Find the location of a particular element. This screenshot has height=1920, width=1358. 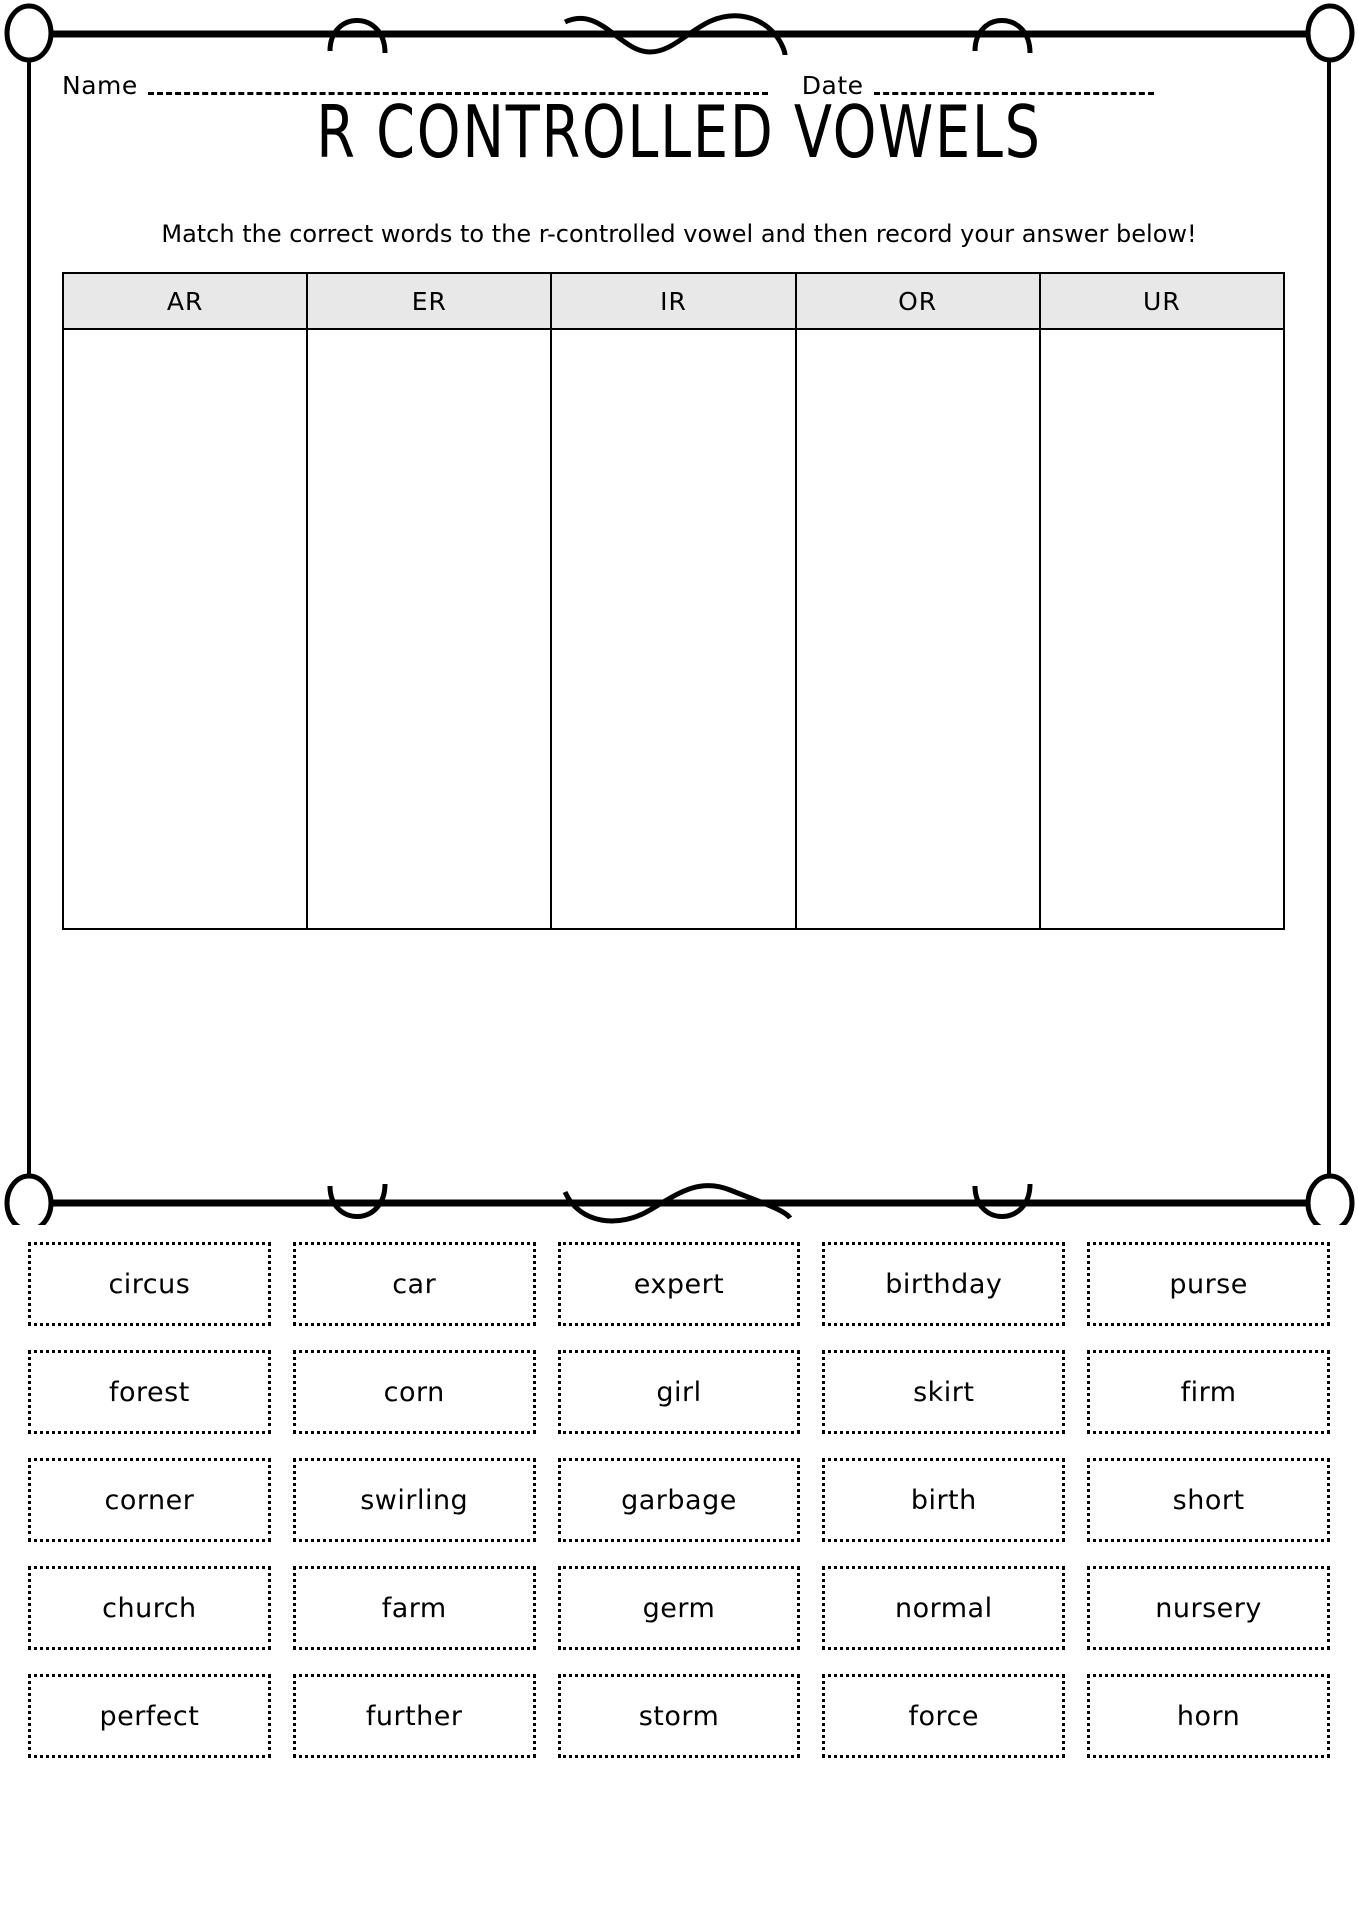

word-card: birthday is located at coordinates (944, 1284).